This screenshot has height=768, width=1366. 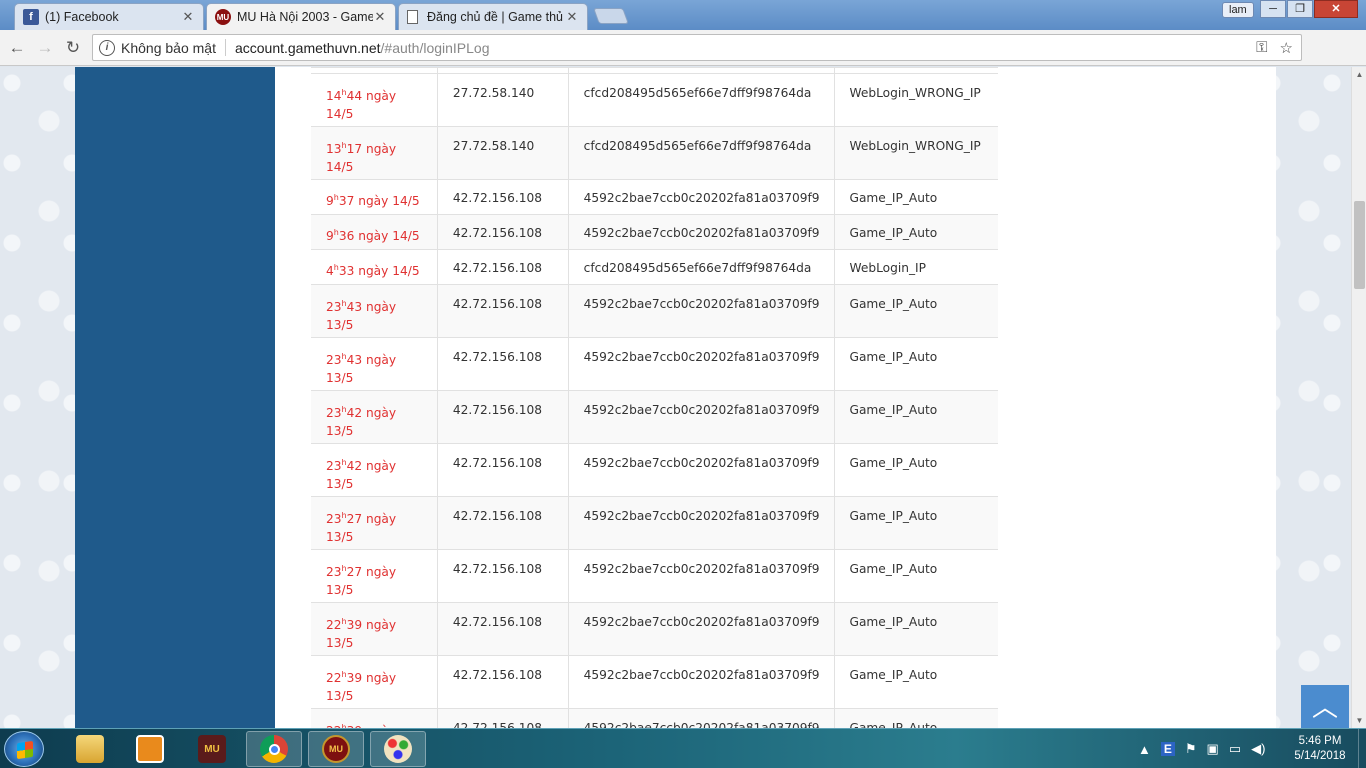 What do you see at coordinates (1261, 48) in the screenshot?
I see `key-icon: ⚿` at bounding box center [1261, 48].